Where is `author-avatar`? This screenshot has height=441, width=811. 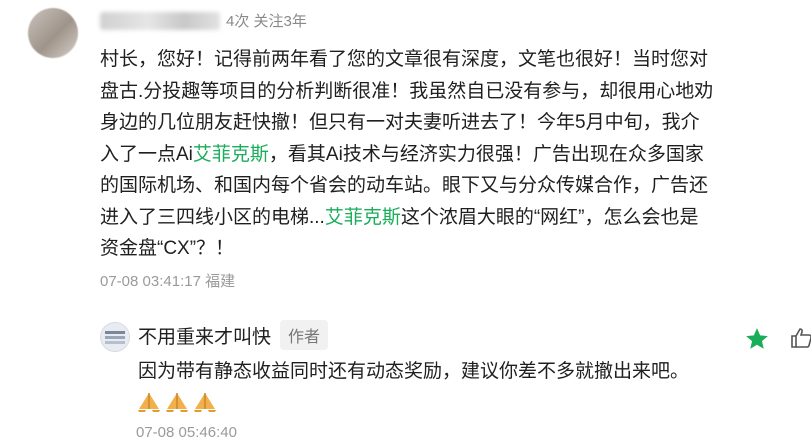
author-avatar is located at coordinates (115, 337).